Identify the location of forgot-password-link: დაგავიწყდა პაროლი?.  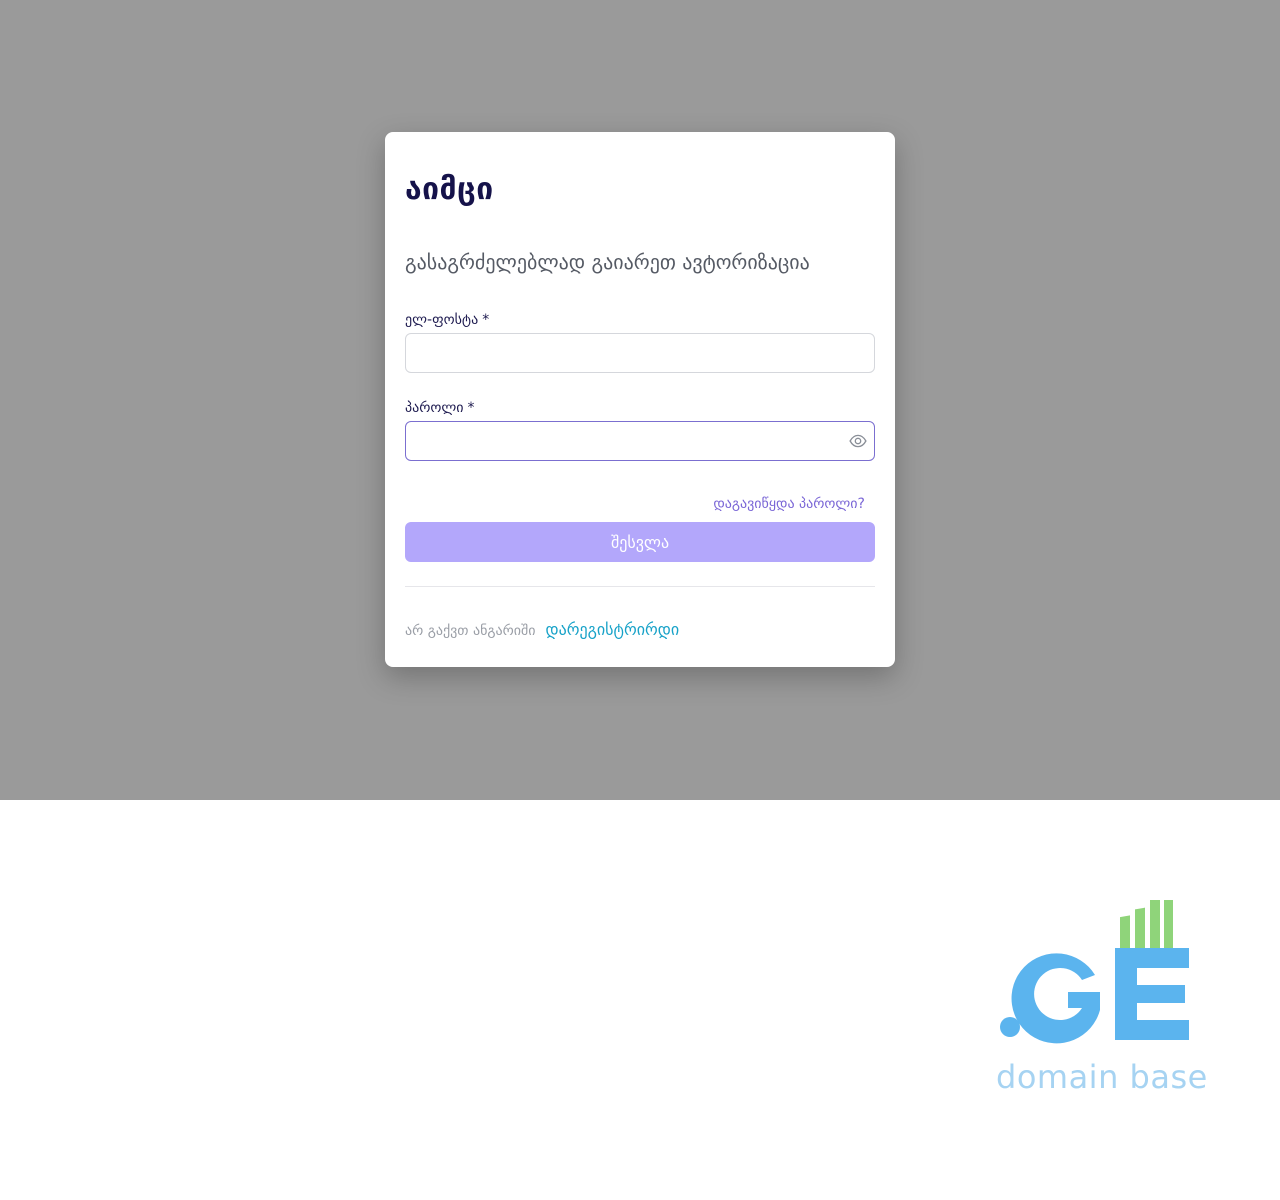
(789, 504).